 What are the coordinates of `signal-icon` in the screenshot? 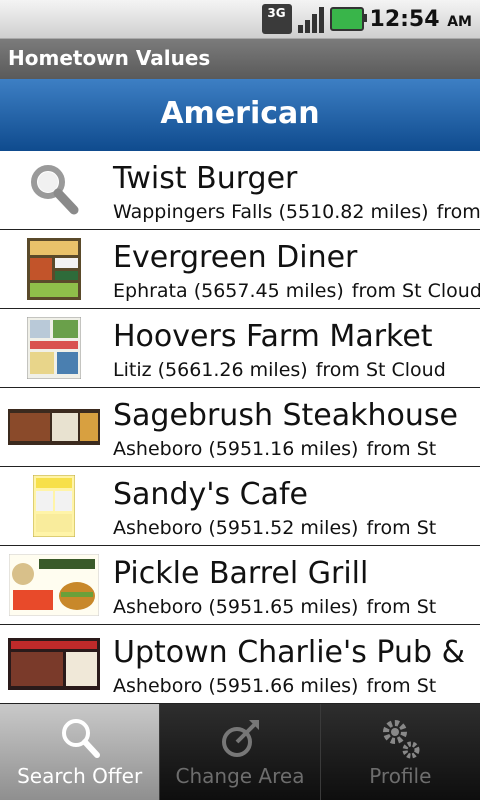 It's located at (310, 19).